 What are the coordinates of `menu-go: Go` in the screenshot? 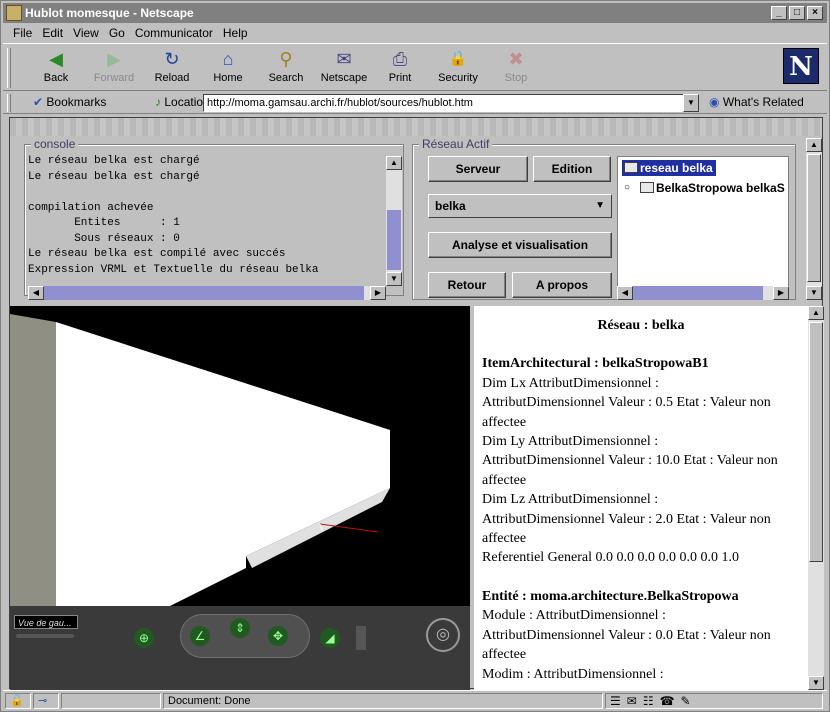 It's located at (117, 33).